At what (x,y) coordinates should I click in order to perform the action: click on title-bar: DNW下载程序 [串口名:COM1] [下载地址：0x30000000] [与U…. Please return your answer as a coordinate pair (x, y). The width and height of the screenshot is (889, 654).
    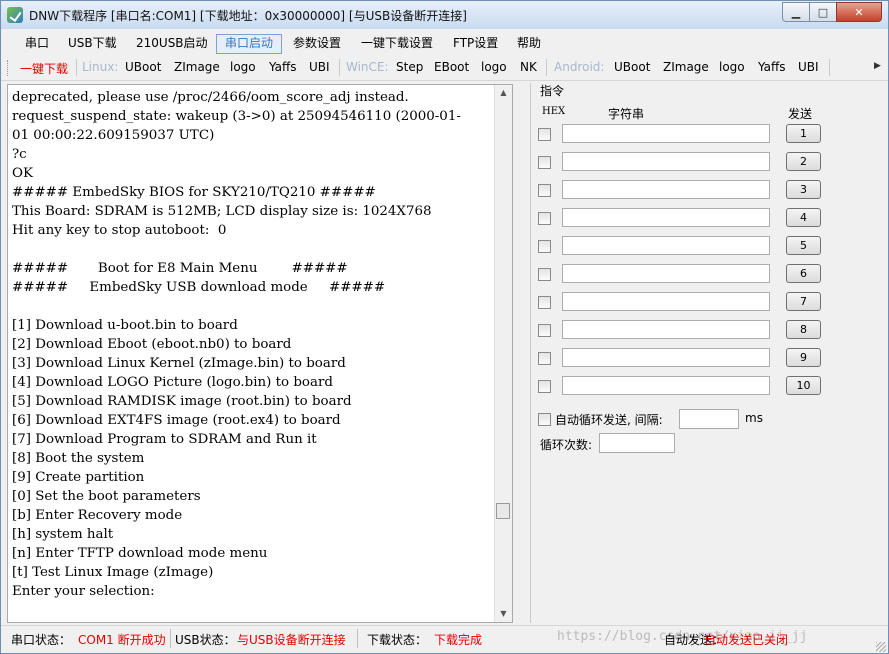
    Looking at the image, I should click on (444, 15).